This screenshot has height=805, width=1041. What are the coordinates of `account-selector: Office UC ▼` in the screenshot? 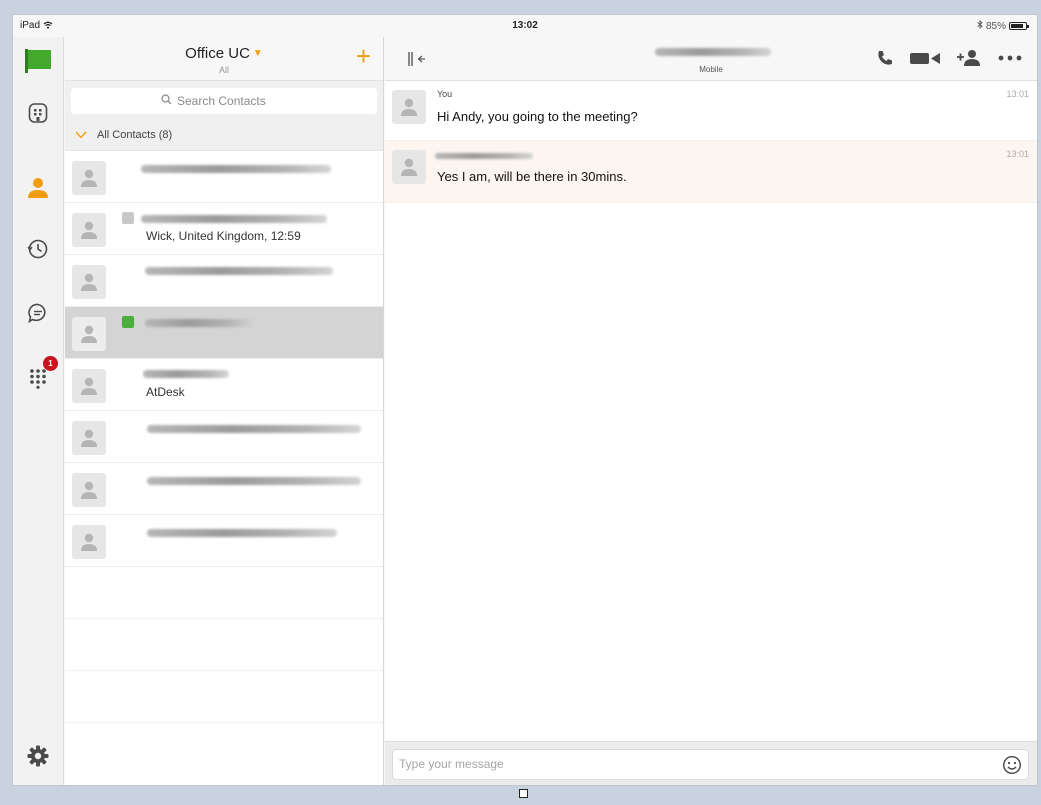 It's located at (224, 53).